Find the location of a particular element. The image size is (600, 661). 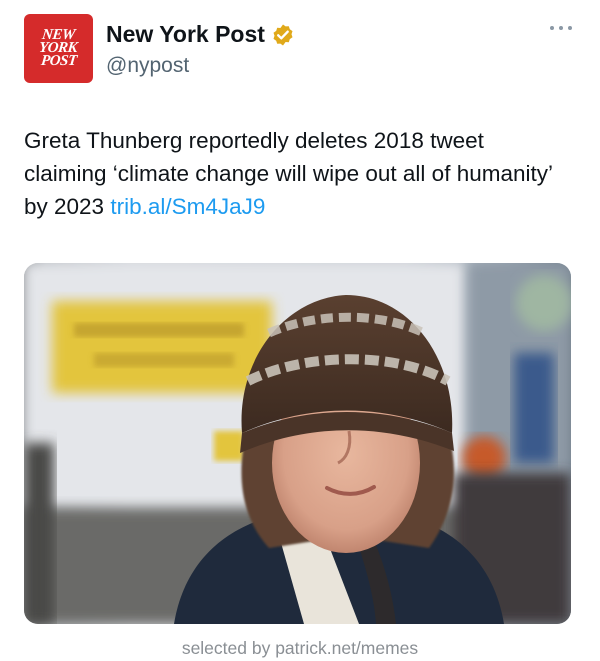

logo-line-3: POST is located at coordinates (58, 61).